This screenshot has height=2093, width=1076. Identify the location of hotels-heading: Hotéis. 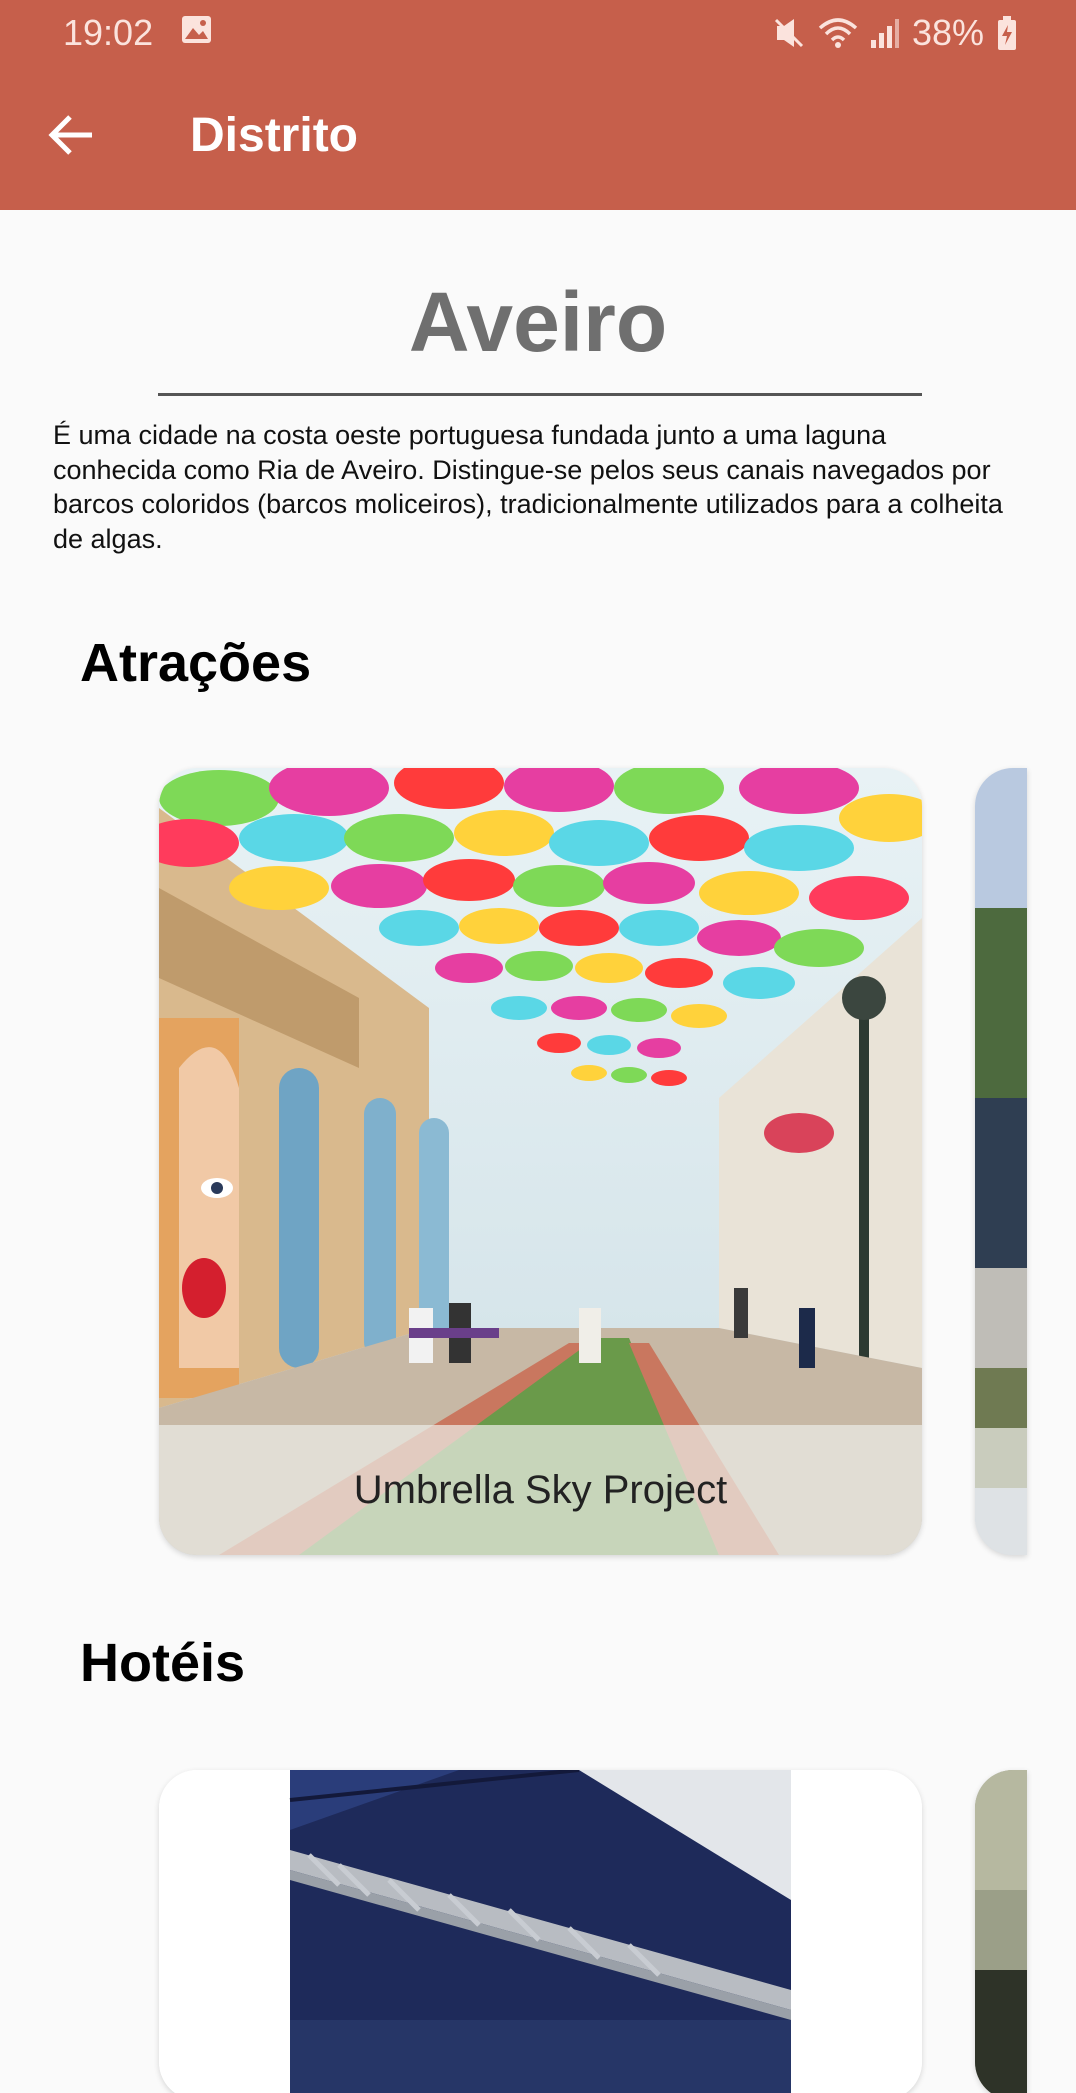
(163, 1663).